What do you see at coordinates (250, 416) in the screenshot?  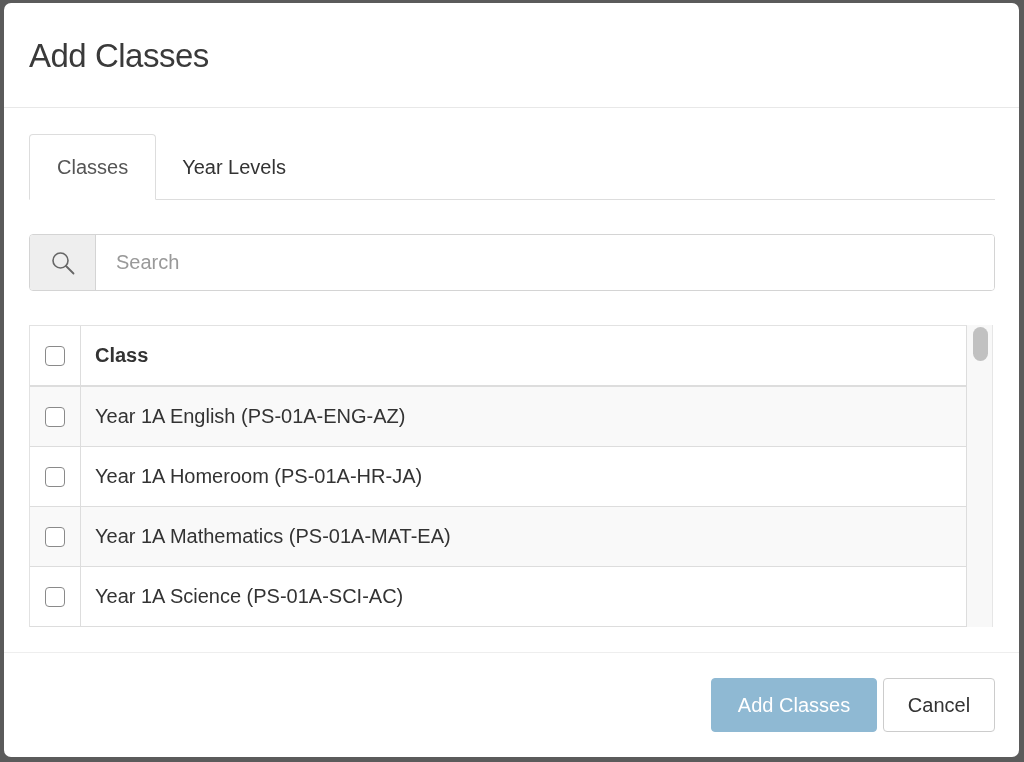 I see `table-cell: Year 1A English (PS-01A-ENG-AZ)` at bounding box center [250, 416].